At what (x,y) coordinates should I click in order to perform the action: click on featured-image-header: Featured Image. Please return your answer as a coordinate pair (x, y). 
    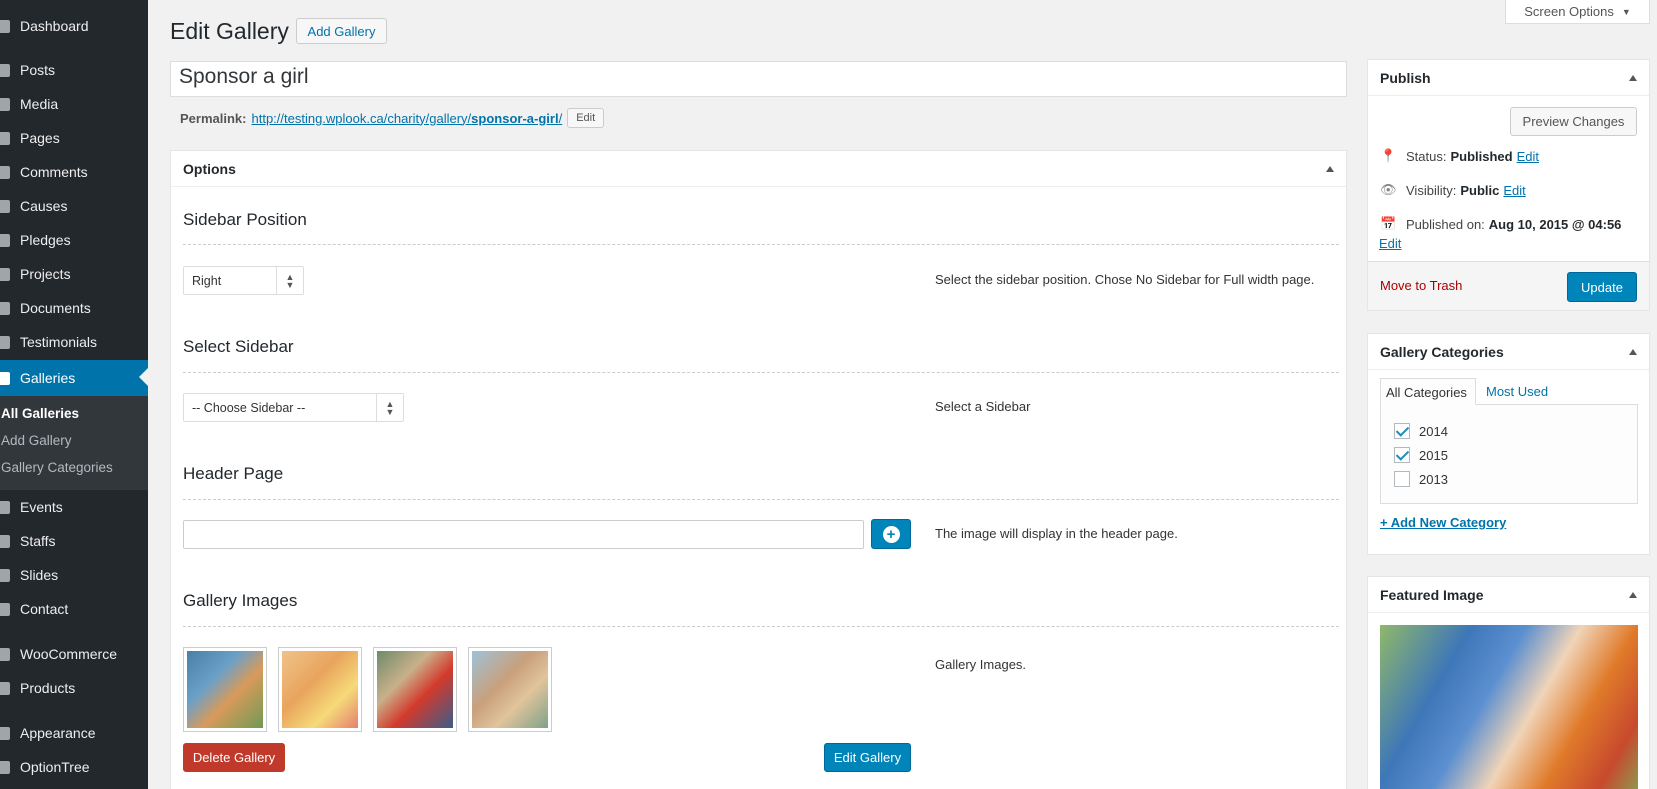
    Looking at the image, I should click on (1508, 595).